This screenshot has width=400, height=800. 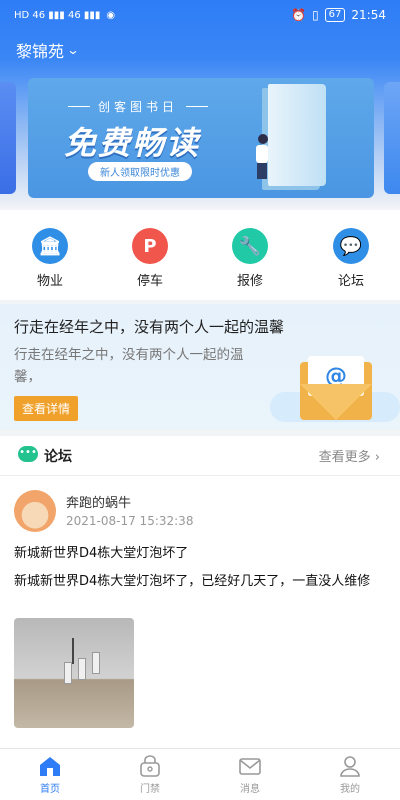 I want to click on signal-indicators: HD 46 ▮▮▮ 46 ▮▮▮ ◉, so click(x=64, y=15).